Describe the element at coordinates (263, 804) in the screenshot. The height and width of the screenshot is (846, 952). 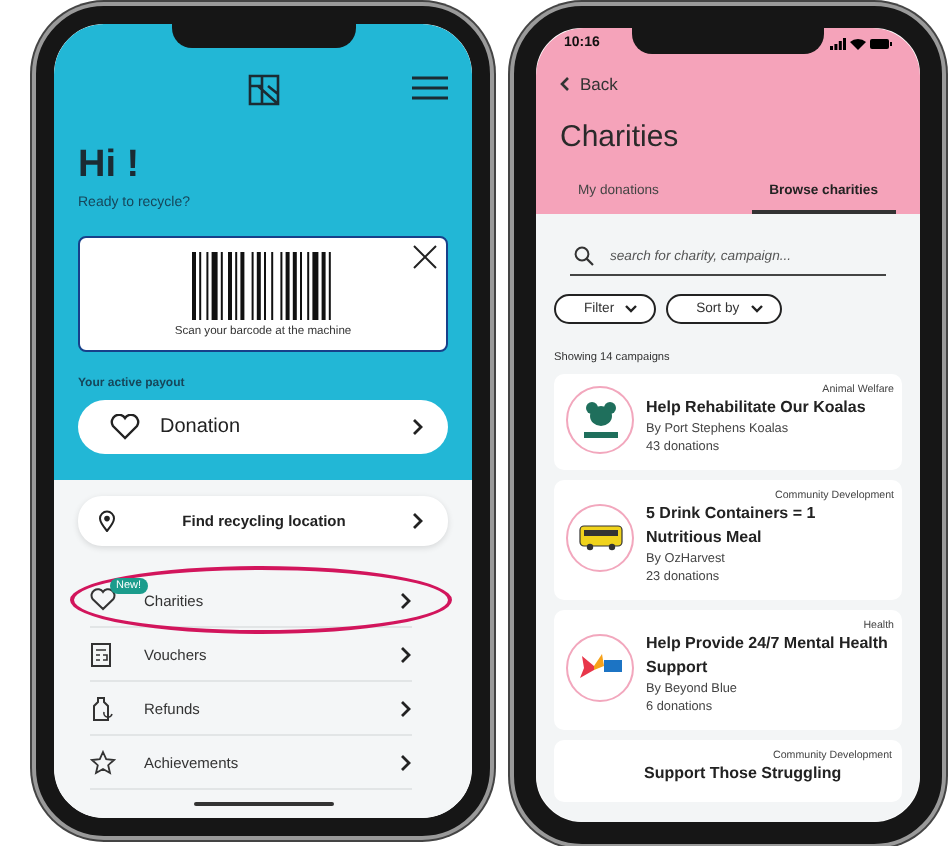
I see `home-indicator` at that location.